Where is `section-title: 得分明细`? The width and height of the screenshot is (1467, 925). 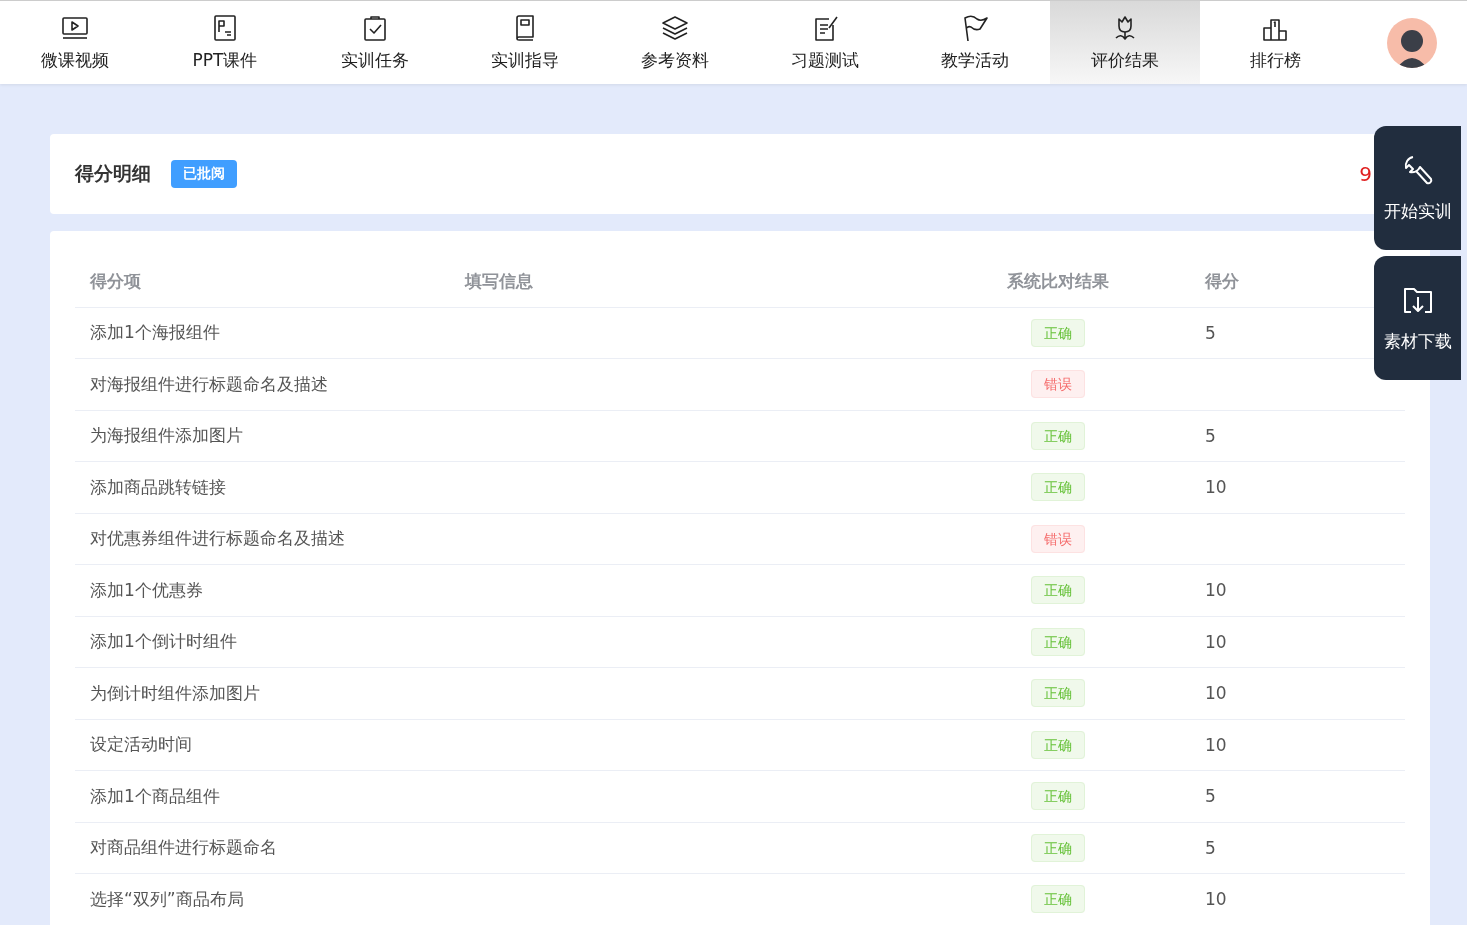
section-title: 得分明细 is located at coordinates (113, 173).